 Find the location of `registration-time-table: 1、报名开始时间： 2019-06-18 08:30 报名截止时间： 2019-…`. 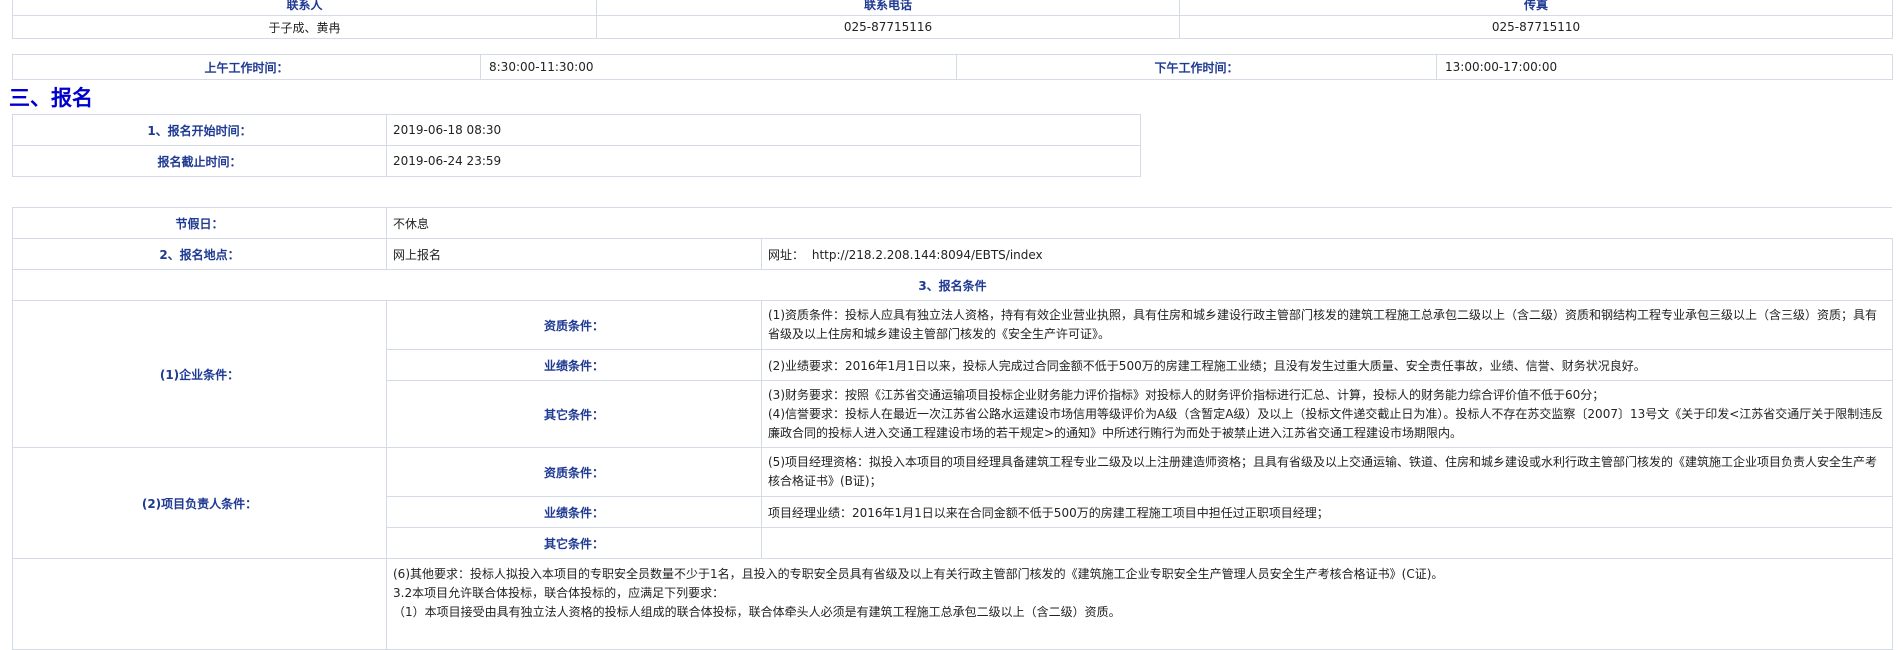

registration-time-table: 1、报名开始时间： 2019-06-18 08:30 报名截止时间： 2019-… is located at coordinates (576, 145).